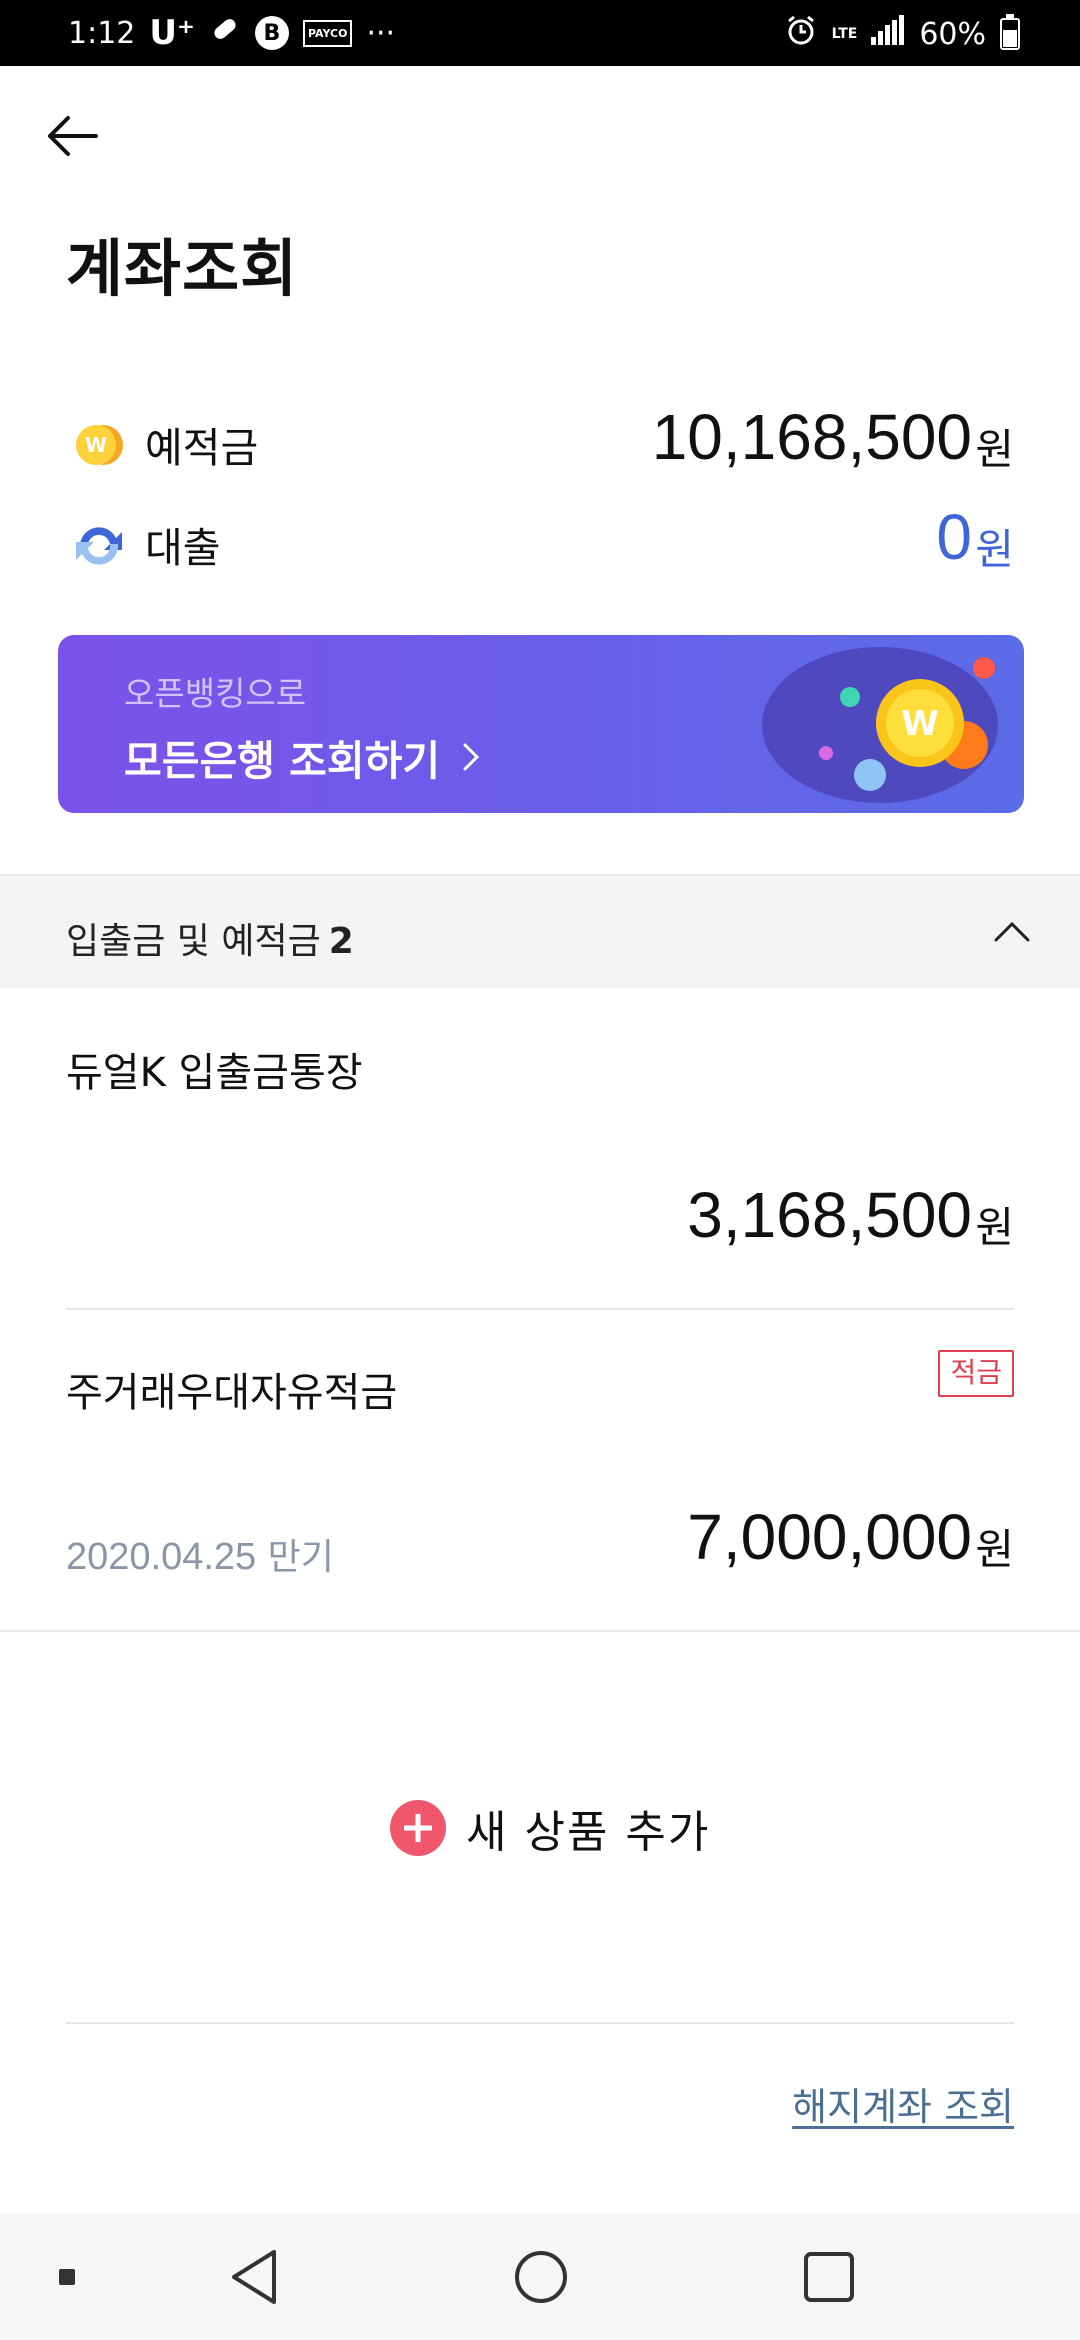  I want to click on coin-icon: W, so click(99, 445).